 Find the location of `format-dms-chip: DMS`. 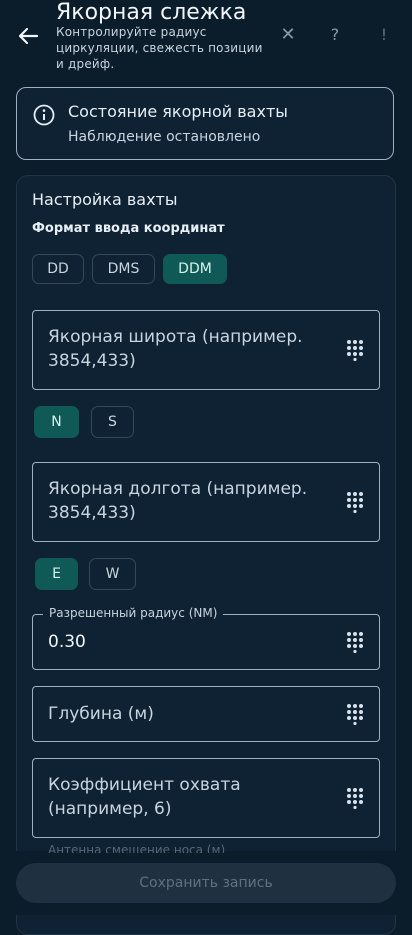

format-dms-chip: DMS is located at coordinates (123, 269).